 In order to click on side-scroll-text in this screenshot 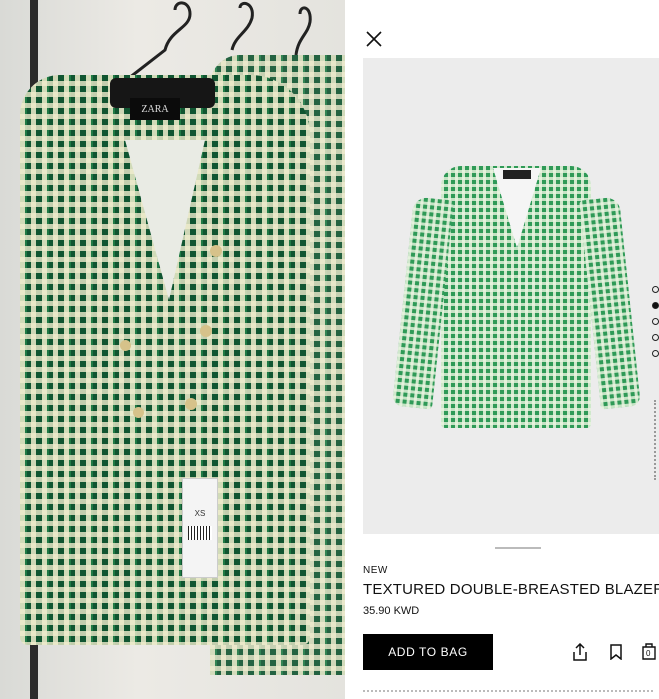, I will do `click(656, 440)`.